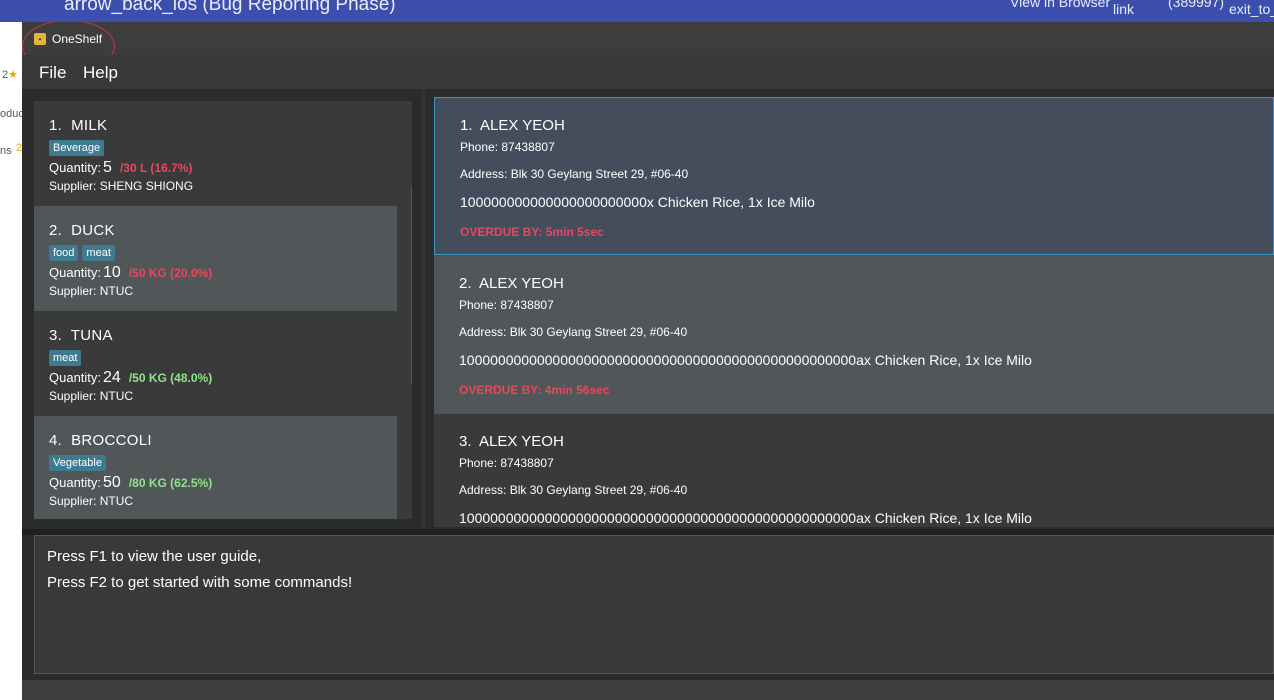  I want to click on background-fragment: 2★, so click(10, 75).